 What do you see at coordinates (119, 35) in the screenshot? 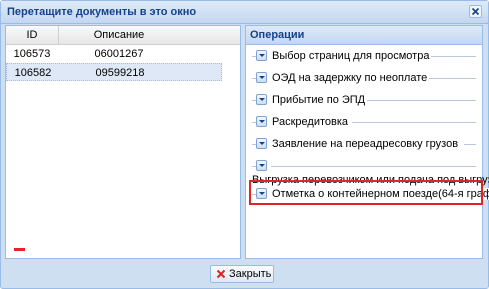
I see `column-header-description: Описание` at bounding box center [119, 35].